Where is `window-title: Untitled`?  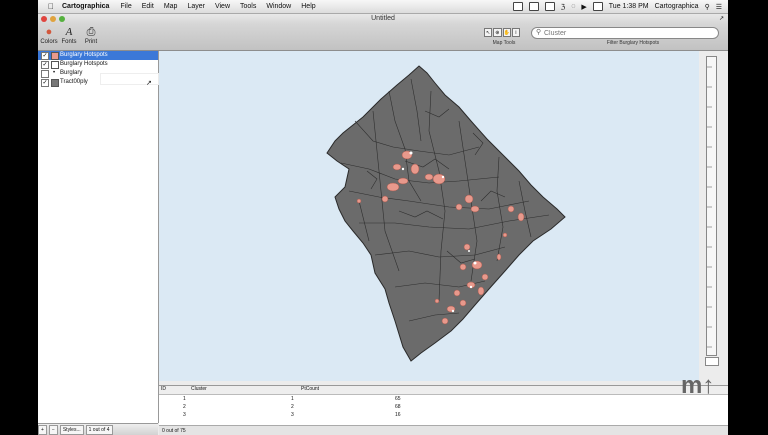
window-title: Untitled is located at coordinates (383, 18).